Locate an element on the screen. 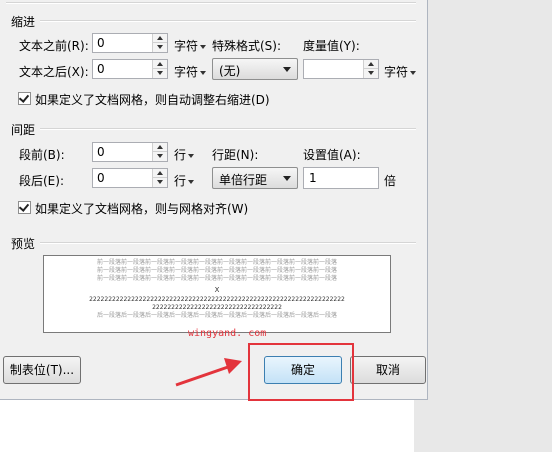  indent-after-unit: 字符 is located at coordinates (186, 72).